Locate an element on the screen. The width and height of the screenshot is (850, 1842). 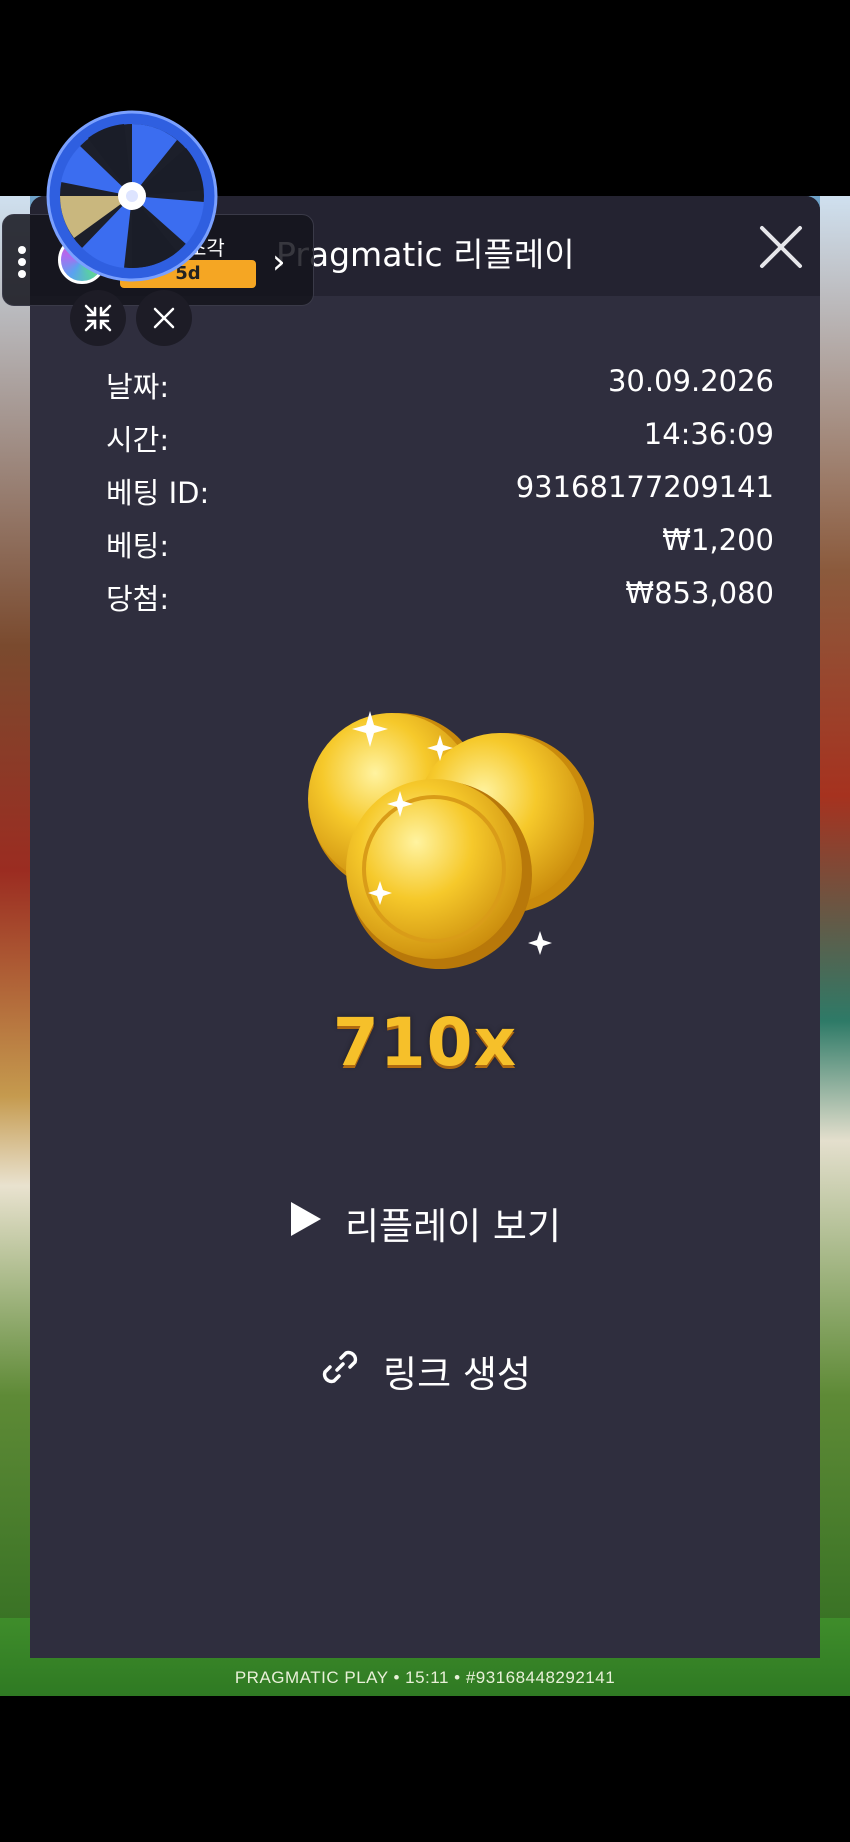
info-row-win: 당첨: ₩853,080 is located at coordinates (440, 598).